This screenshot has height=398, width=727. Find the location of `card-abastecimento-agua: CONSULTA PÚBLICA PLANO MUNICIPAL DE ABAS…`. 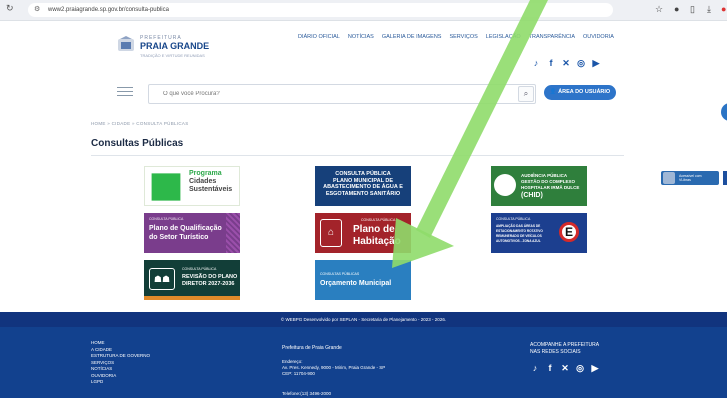

card-abastecimento-agua: CONSULTA PÚBLICA PLANO MUNICIPAL DE ABAS… is located at coordinates (363, 186).